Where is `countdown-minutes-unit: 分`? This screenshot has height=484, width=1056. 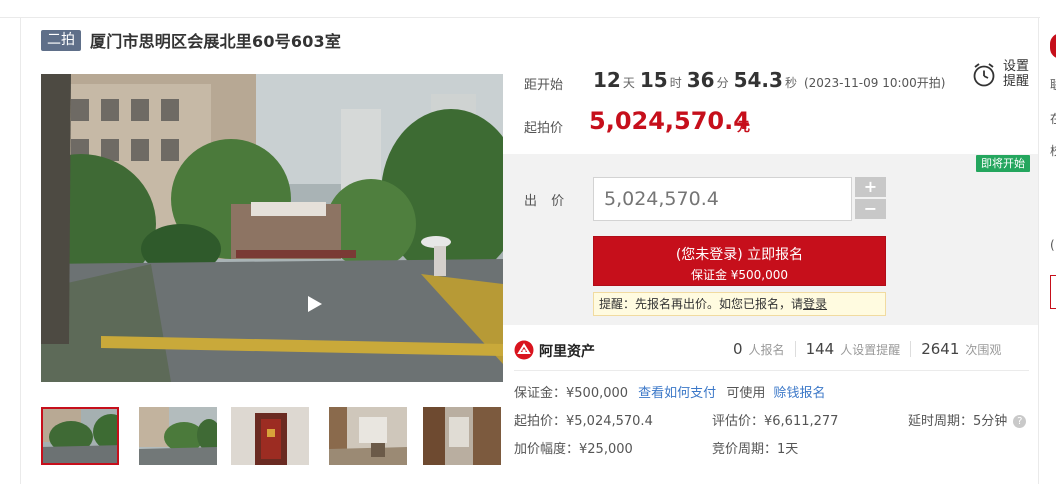
countdown-minutes-unit: 分 is located at coordinates (722, 83).